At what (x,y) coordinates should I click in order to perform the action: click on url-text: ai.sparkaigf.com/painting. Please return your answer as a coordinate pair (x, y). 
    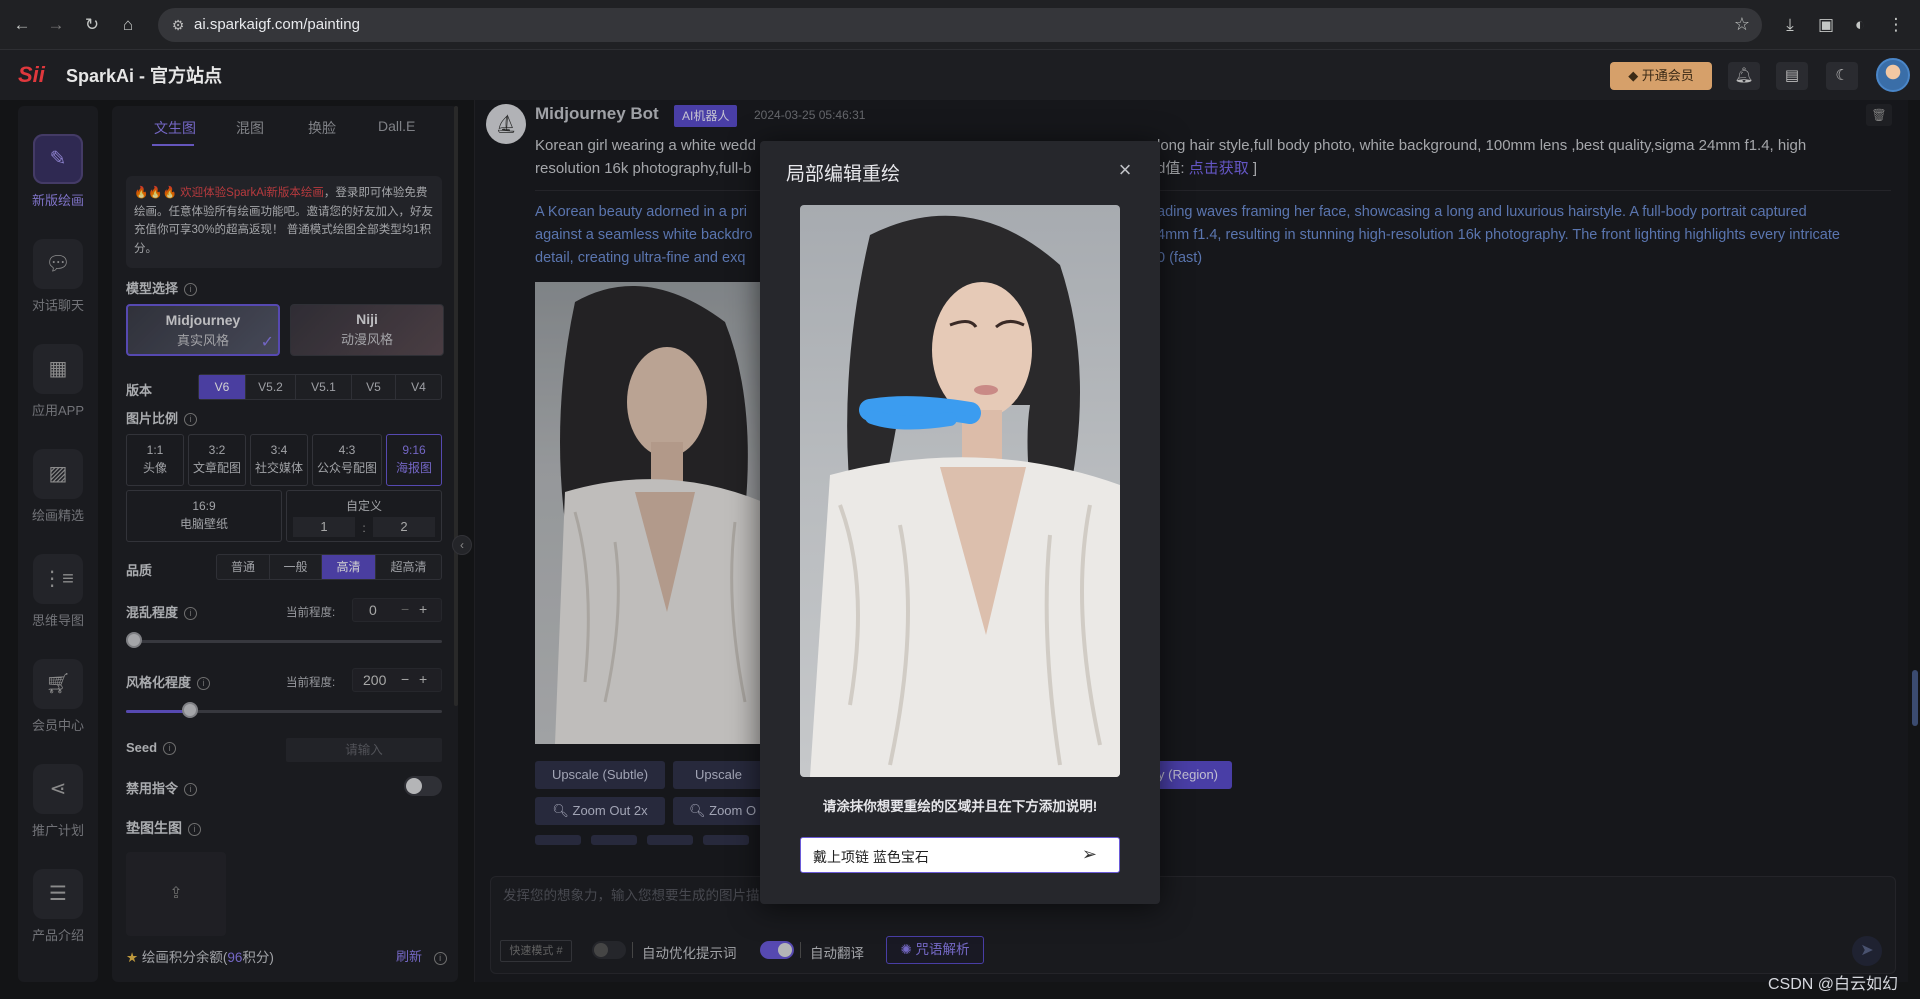
    Looking at the image, I should click on (277, 24).